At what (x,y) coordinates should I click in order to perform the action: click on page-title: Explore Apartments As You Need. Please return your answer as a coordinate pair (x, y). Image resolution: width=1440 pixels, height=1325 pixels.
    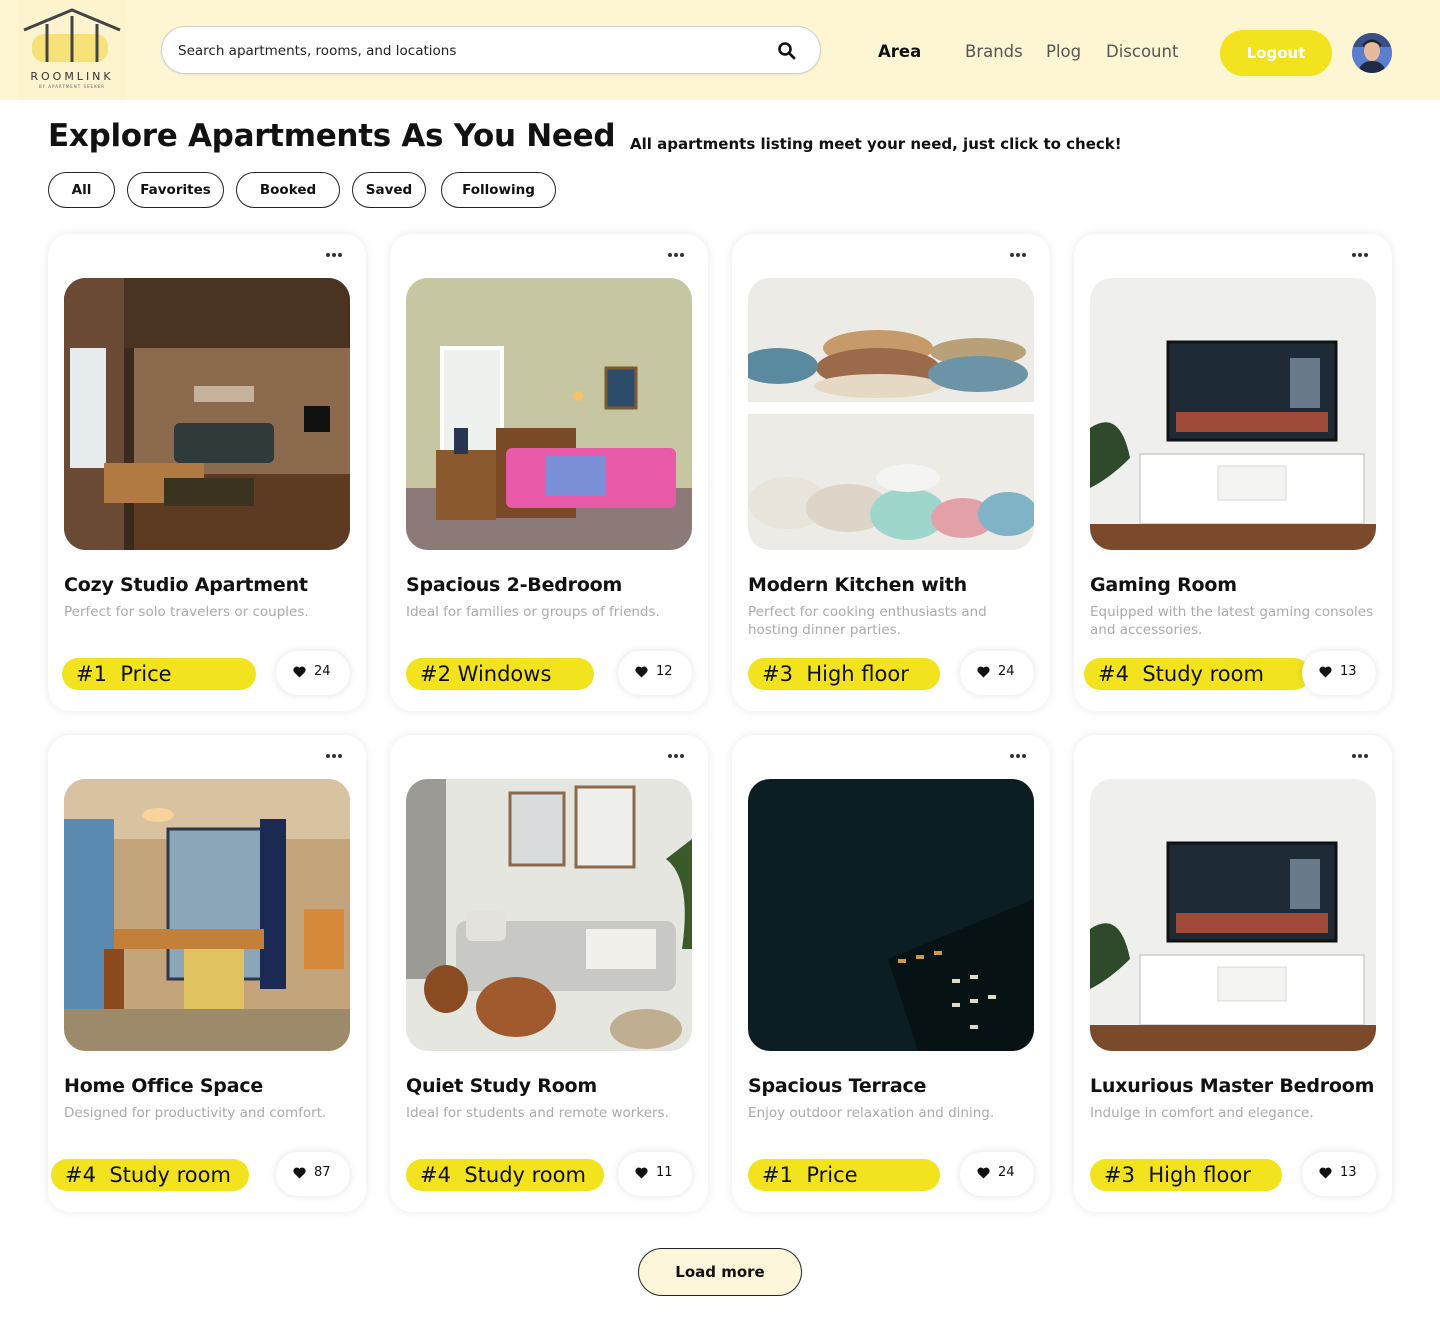
    Looking at the image, I should click on (332, 136).